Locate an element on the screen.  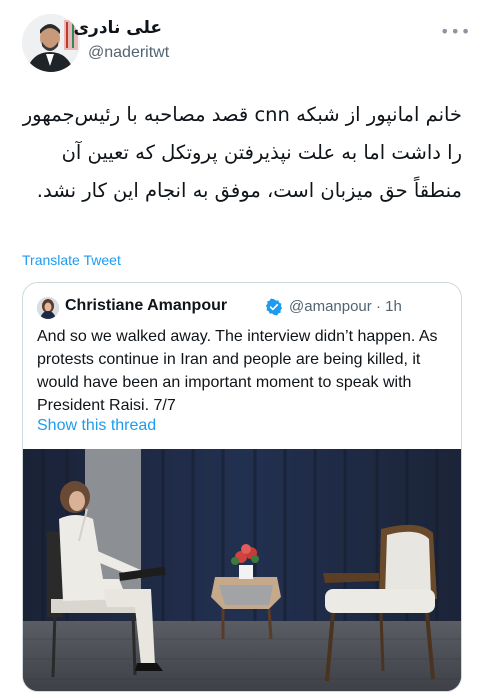
verified-badge-icon is located at coordinates (274, 307).